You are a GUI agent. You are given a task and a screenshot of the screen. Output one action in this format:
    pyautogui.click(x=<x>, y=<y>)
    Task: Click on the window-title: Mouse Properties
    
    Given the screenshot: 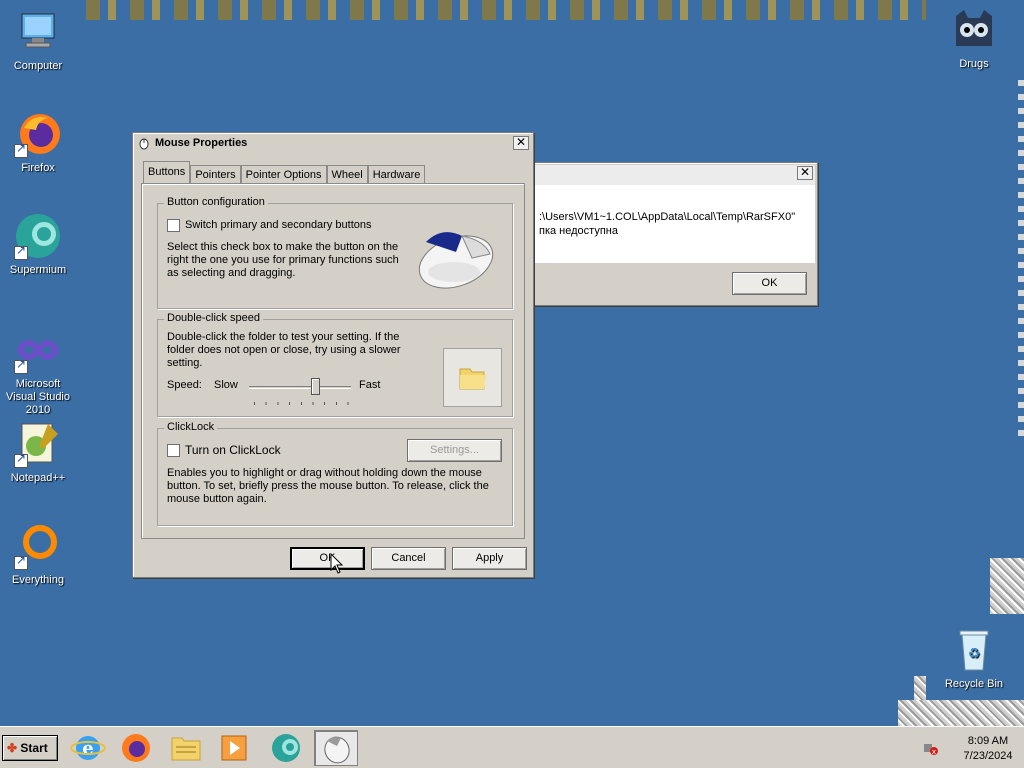 What is the action you would take?
    pyautogui.click(x=201, y=143)
    